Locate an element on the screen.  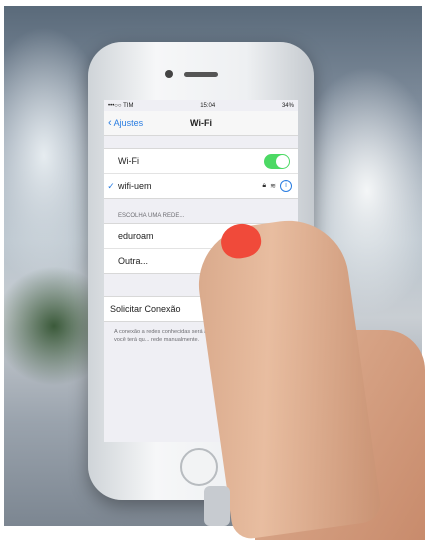
info-icon: i is located at coordinates (286, 186).